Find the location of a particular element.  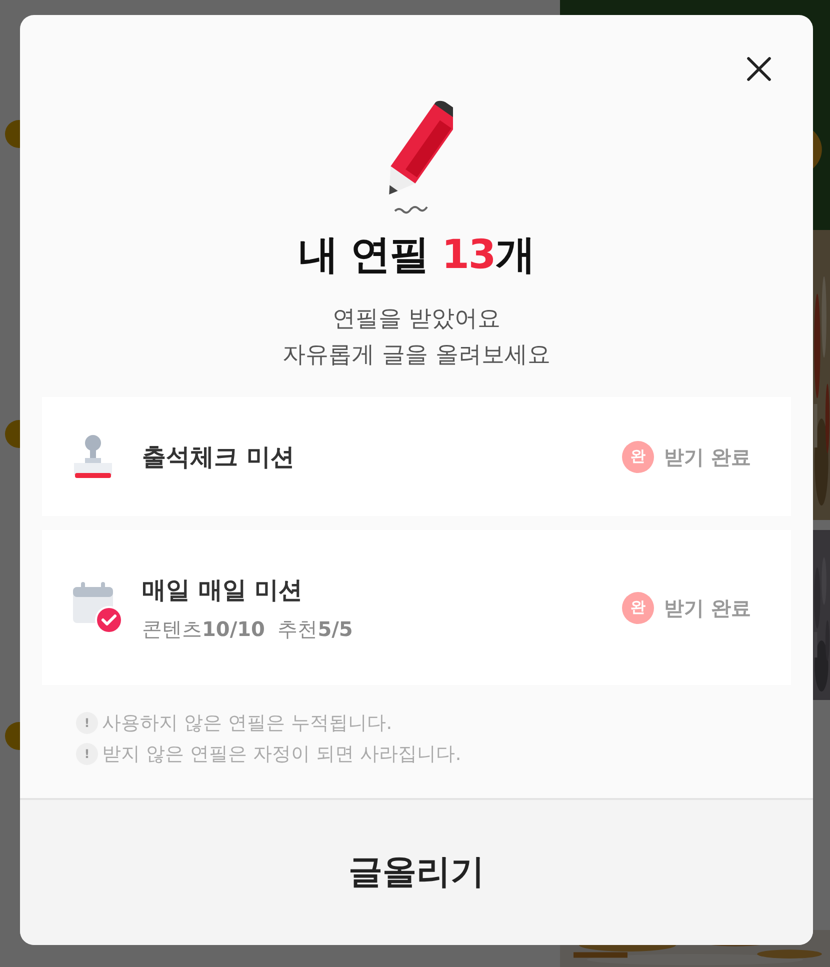

stamp-icon is located at coordinates (93, 457).